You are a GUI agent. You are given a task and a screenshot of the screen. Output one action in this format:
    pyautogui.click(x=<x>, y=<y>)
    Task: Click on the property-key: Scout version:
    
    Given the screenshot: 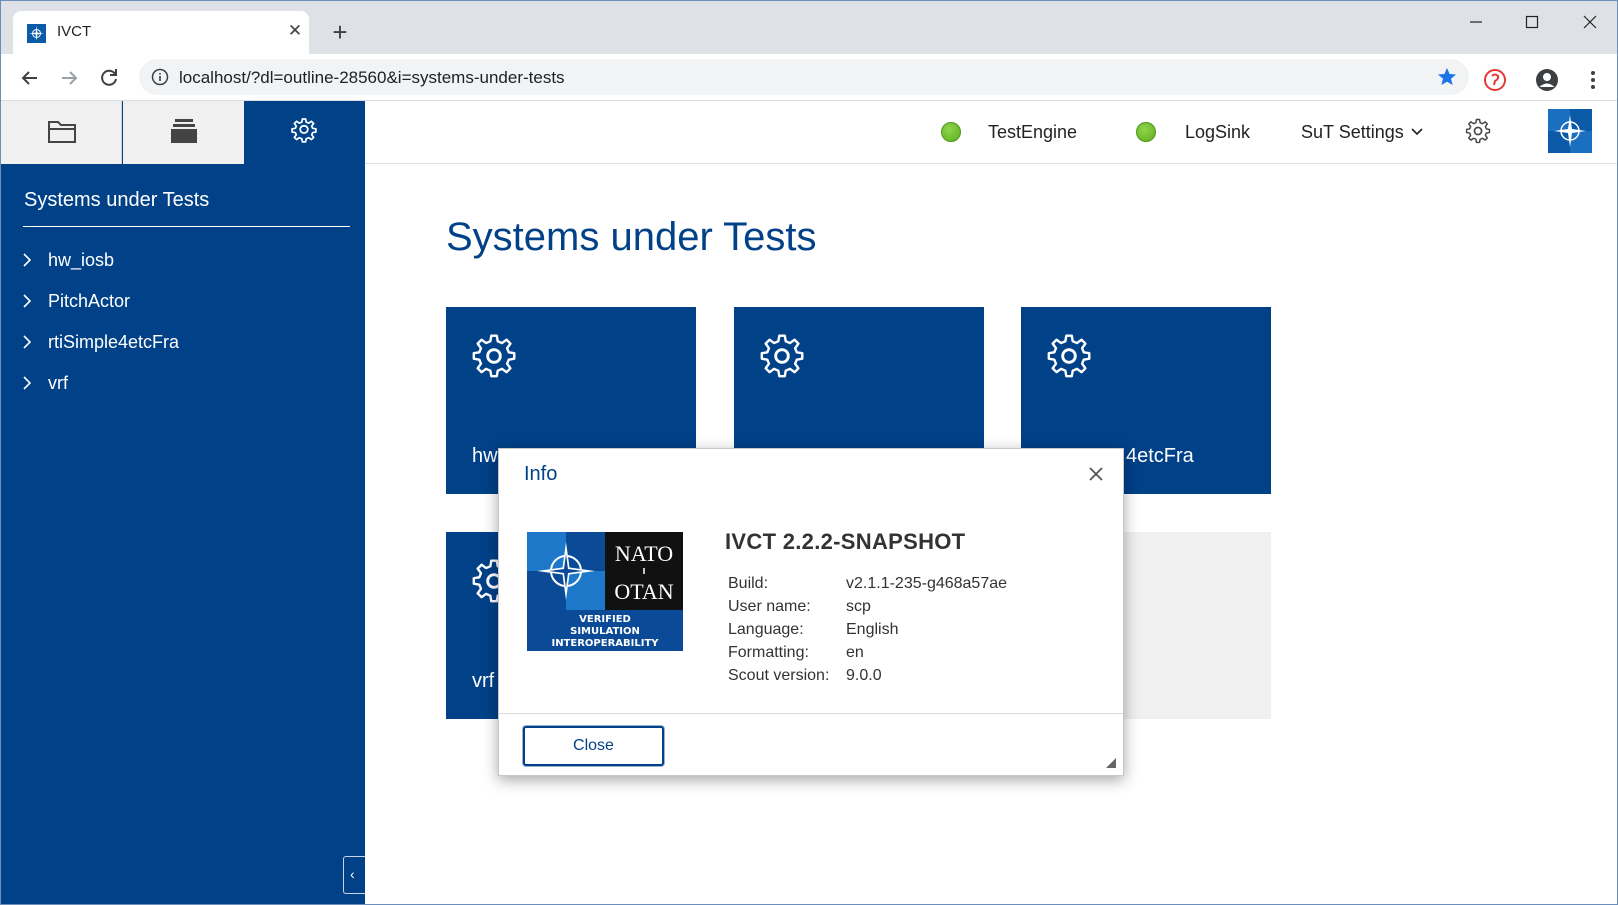 What is the action you would take?
    pyautogui.click(x=779, y=675)
    